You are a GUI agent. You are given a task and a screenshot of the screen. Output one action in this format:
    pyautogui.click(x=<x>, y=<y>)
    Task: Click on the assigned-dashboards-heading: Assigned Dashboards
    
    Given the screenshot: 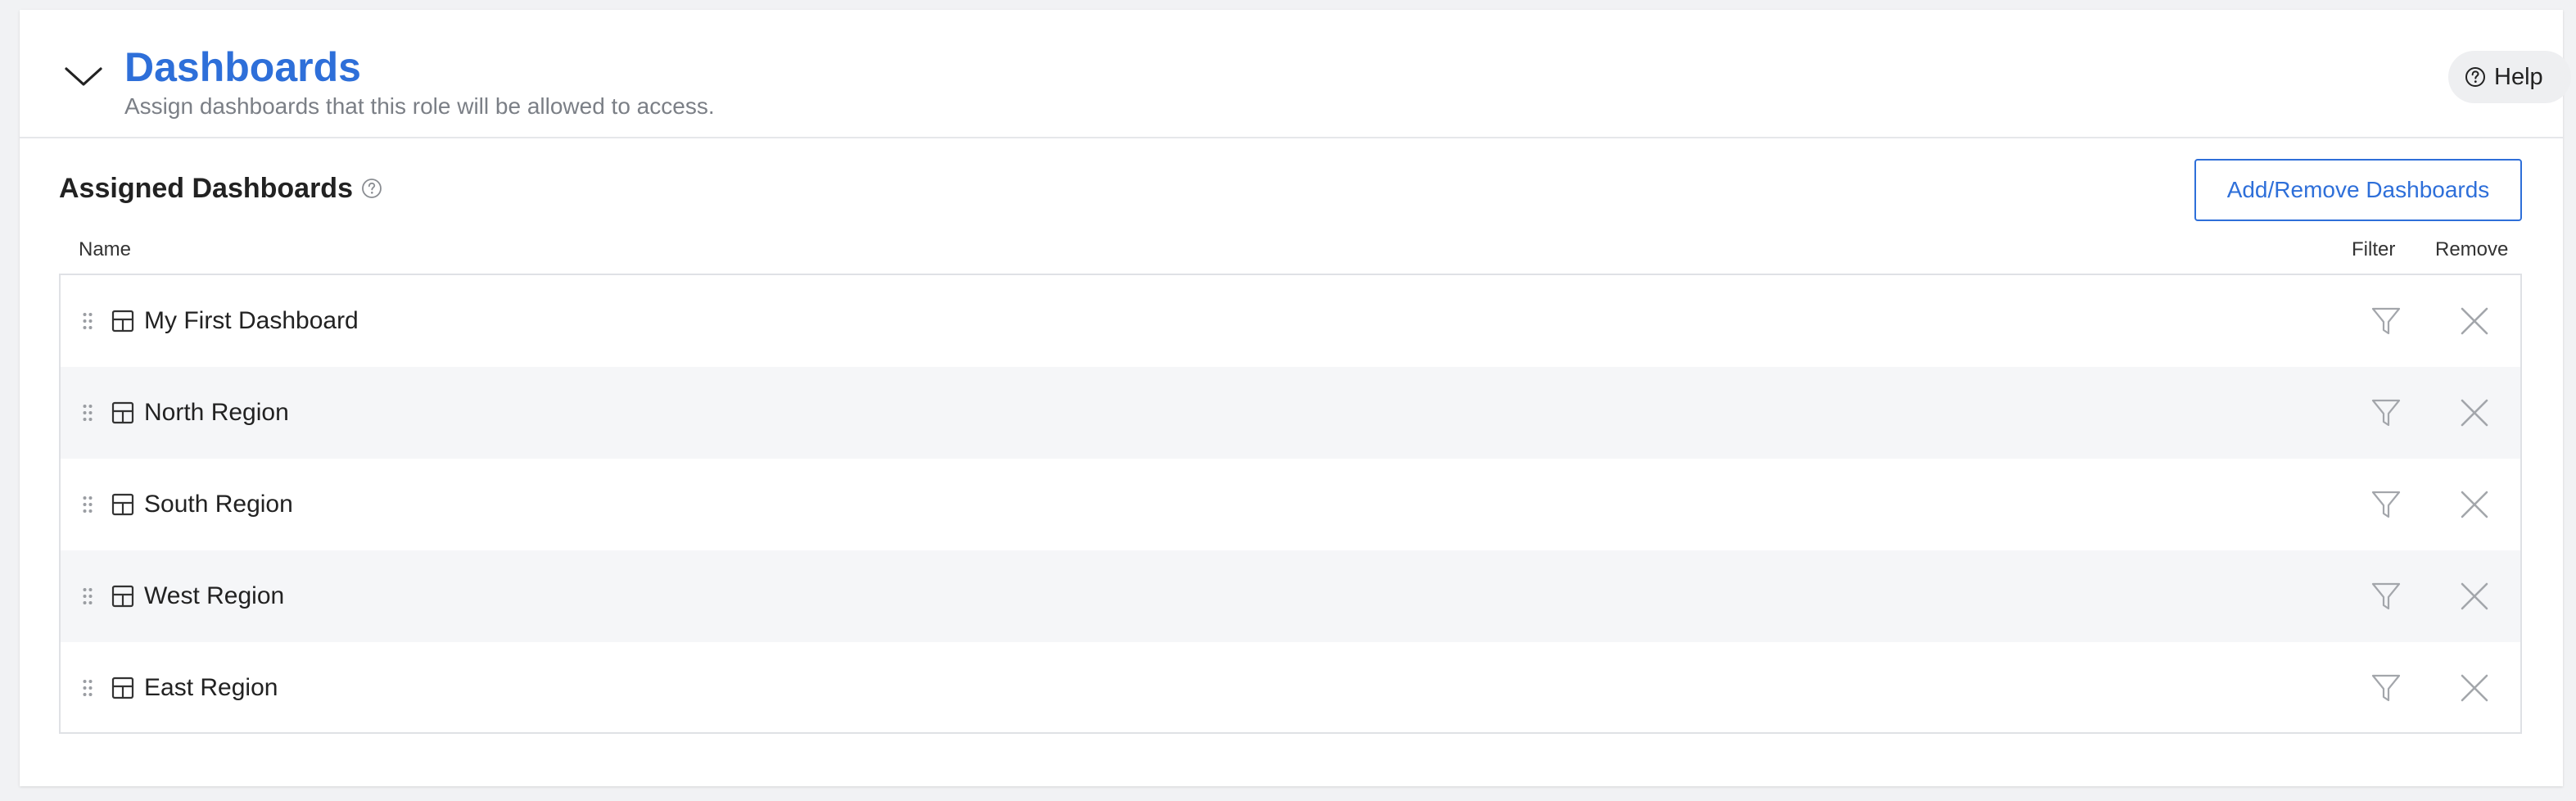 What is the action you would take?
    pyautogui.click(x=221, y=188)
    